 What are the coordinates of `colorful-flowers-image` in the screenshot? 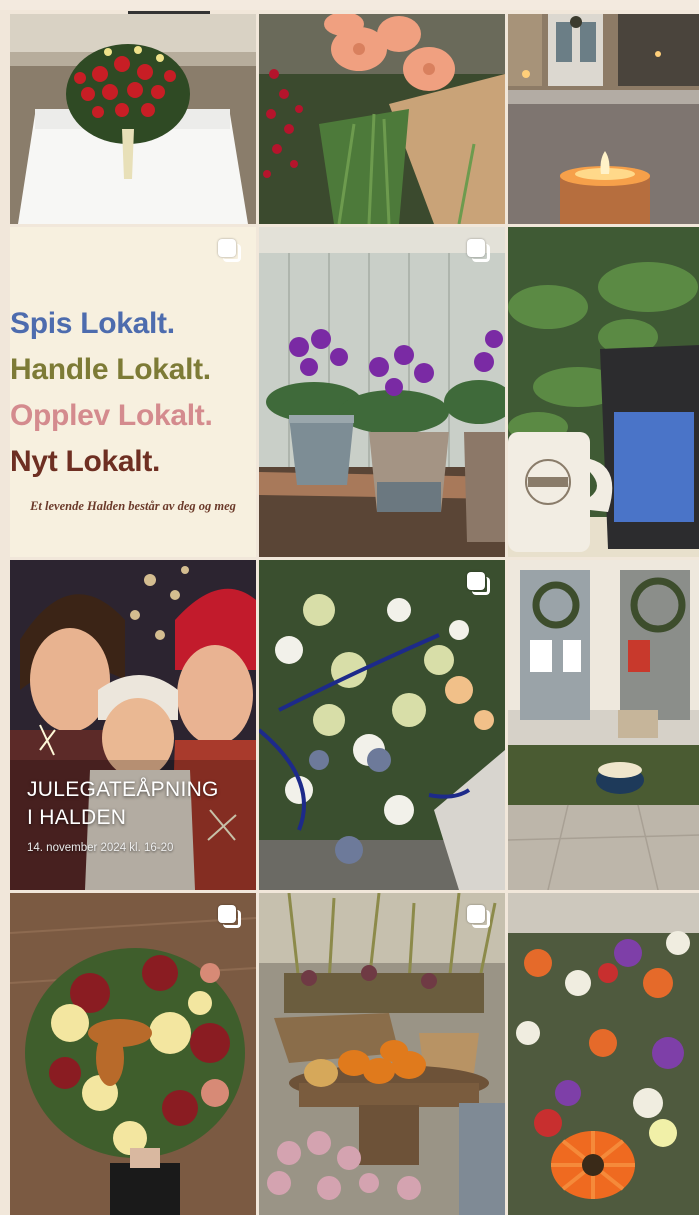 It's located at (603, 1054).